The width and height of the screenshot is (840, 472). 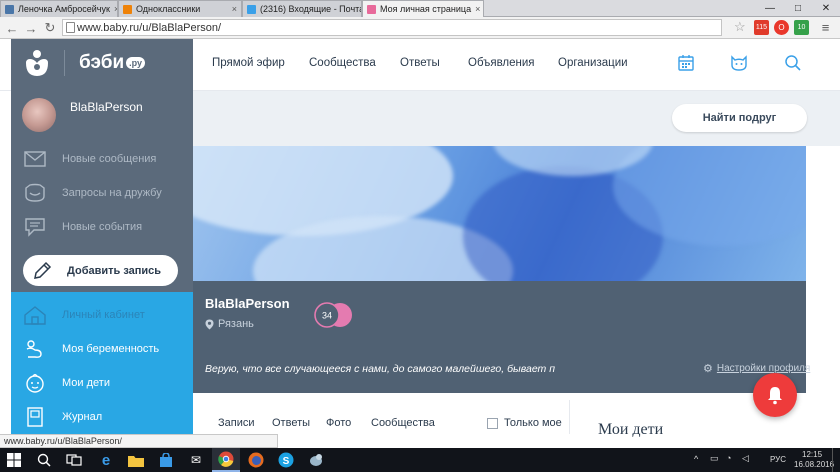 What do you see at coordinates (740, 27) in the screenshot?
I see `bookmark-star-icon: ☆` at bounding box center [740, 27].